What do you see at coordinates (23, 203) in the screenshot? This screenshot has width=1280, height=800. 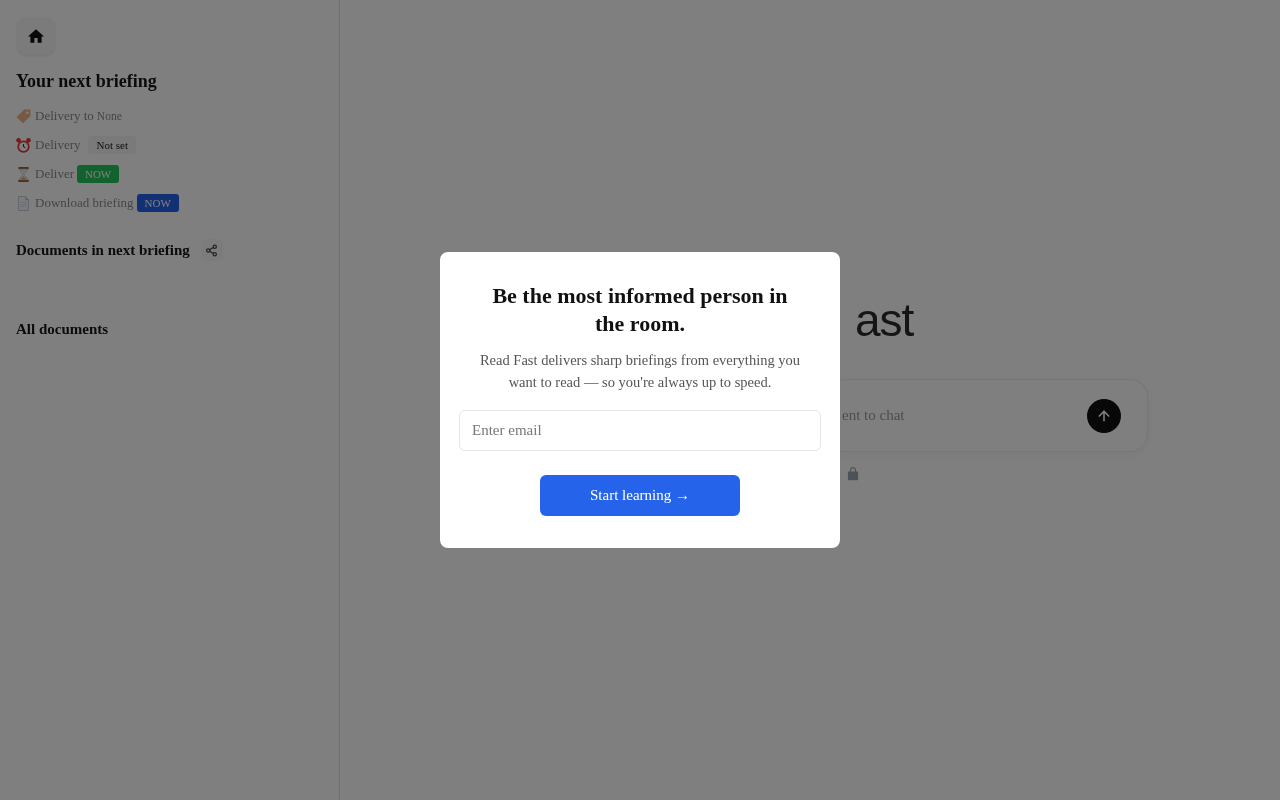 I see `document-icon` at bounding box center [23, 203].